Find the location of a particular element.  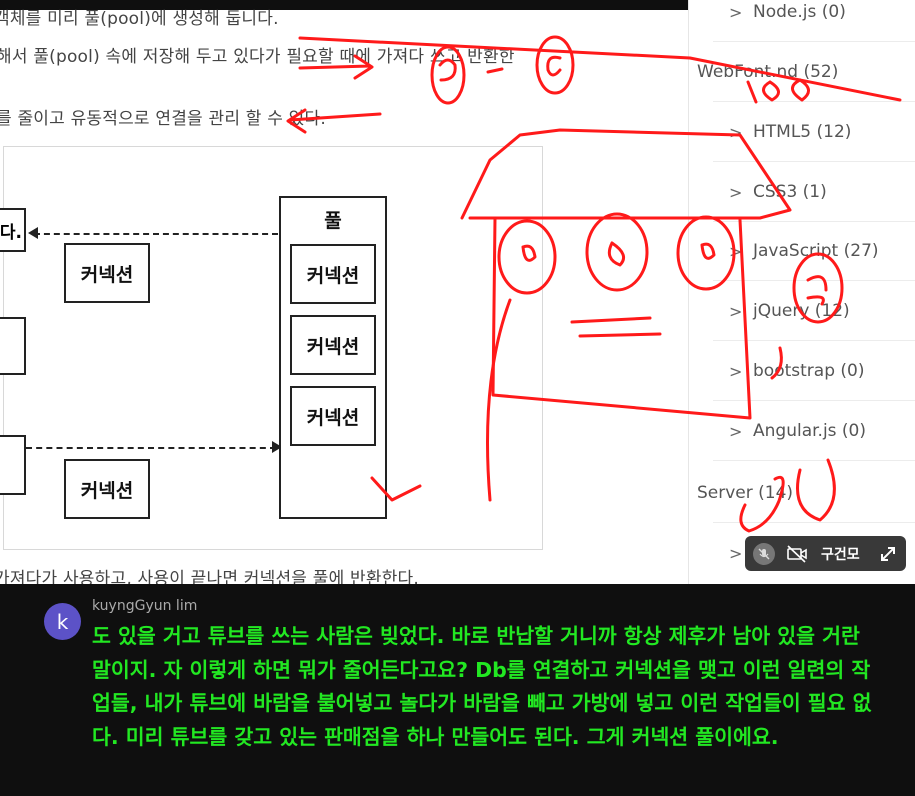

chat-username: kuyngGyun lim is located at coordinates (145, 606).